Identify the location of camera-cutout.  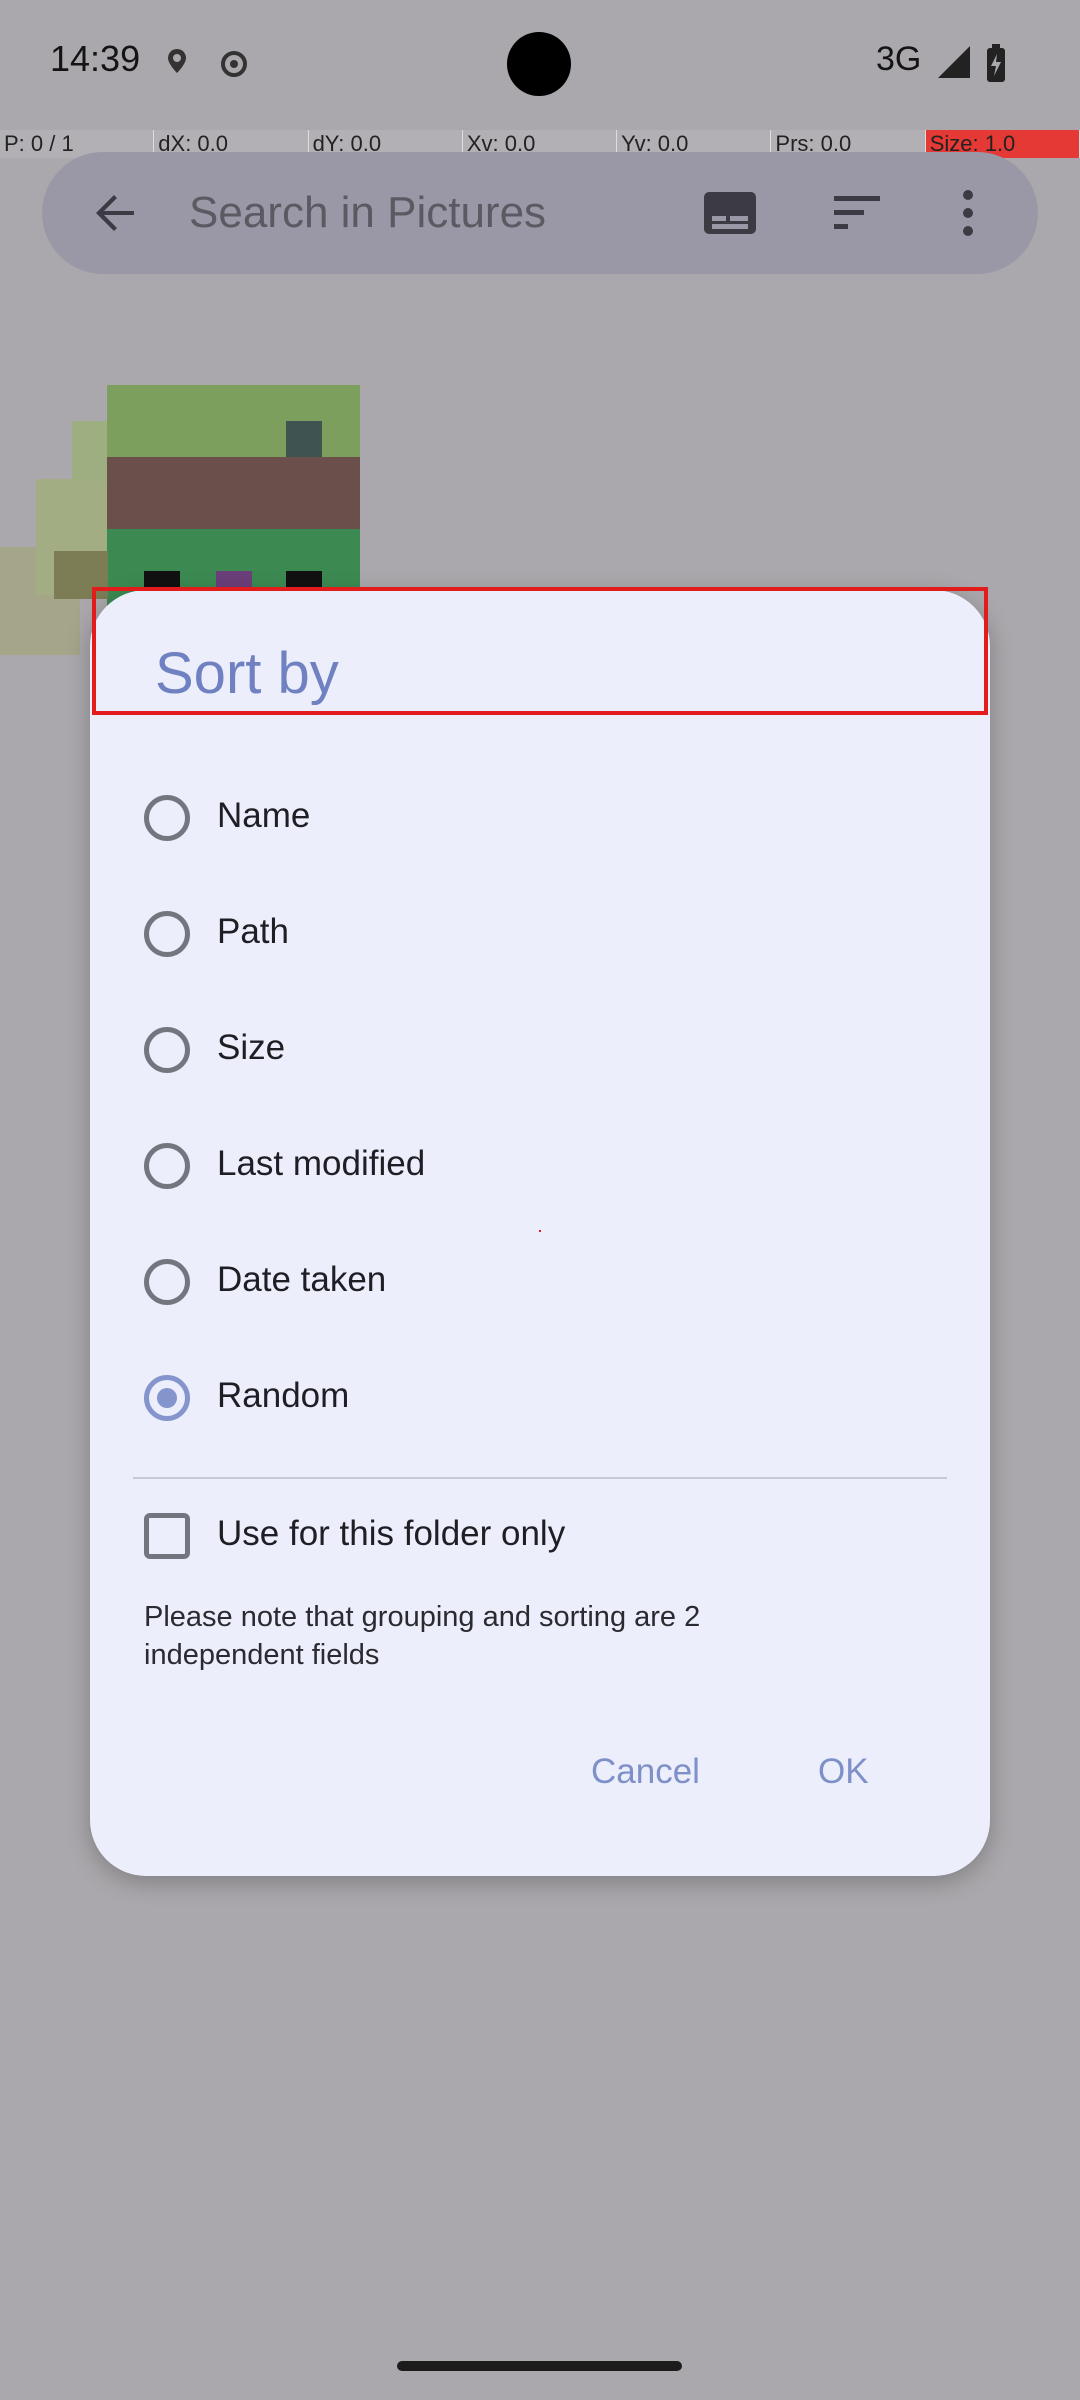
(539, 64).